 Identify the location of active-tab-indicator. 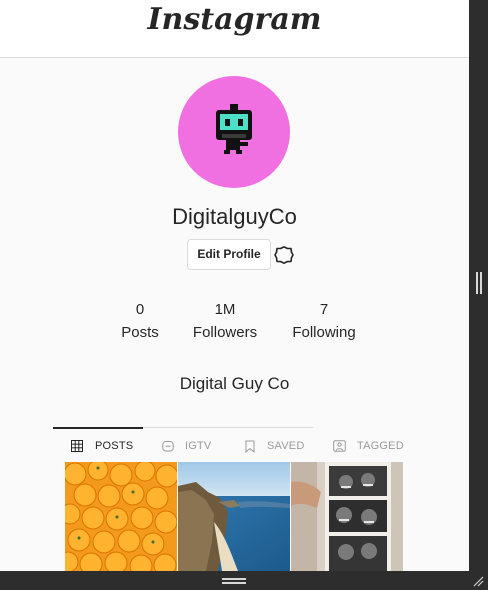
(98, 428).